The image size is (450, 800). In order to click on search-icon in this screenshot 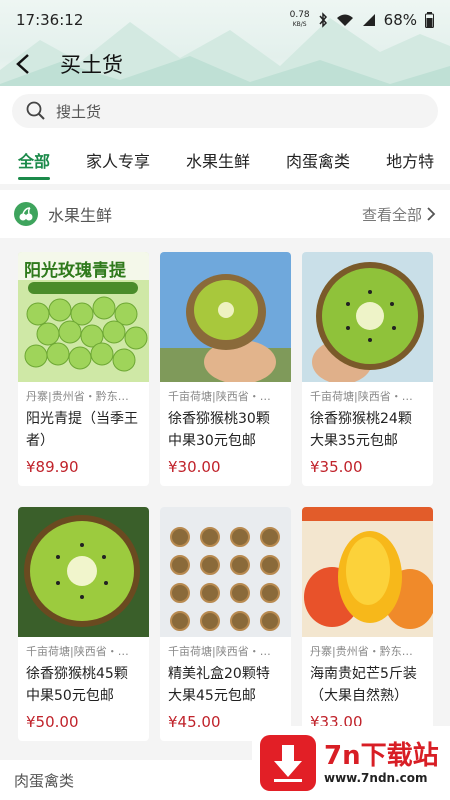, I will do `click(35, 110)`.